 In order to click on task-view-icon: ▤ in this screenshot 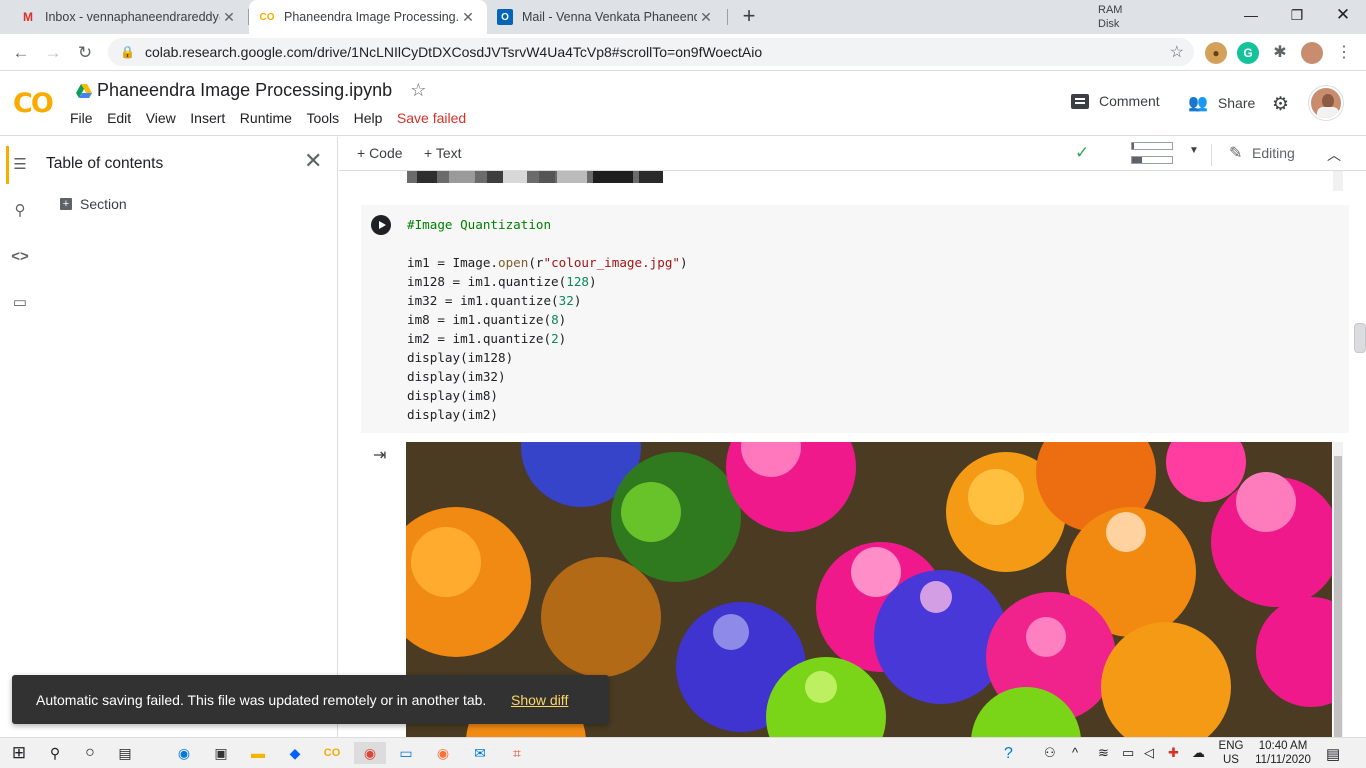, I will do `click(125, 753)`.